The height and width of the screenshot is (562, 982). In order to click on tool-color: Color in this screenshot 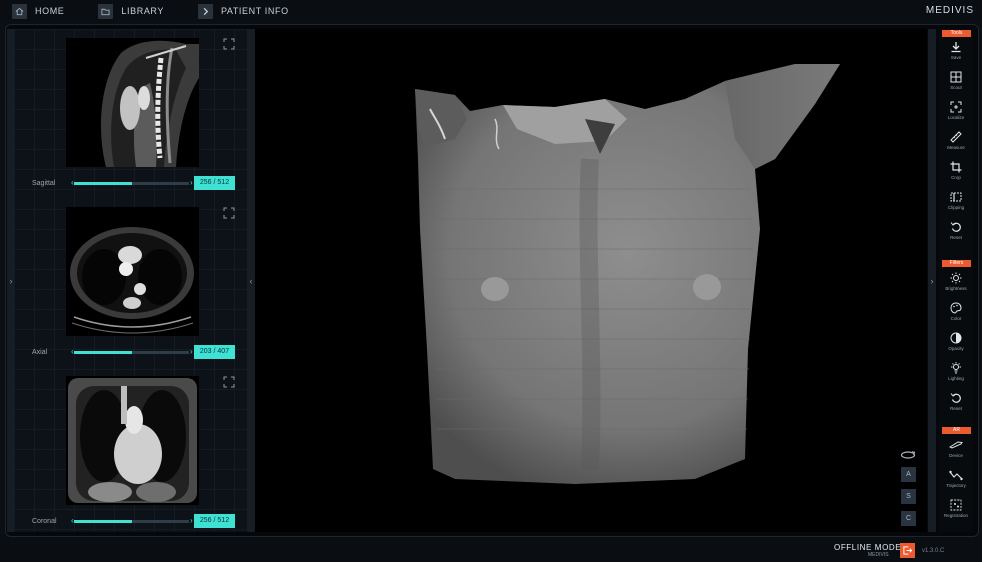, I will do `click(956, 317)`.